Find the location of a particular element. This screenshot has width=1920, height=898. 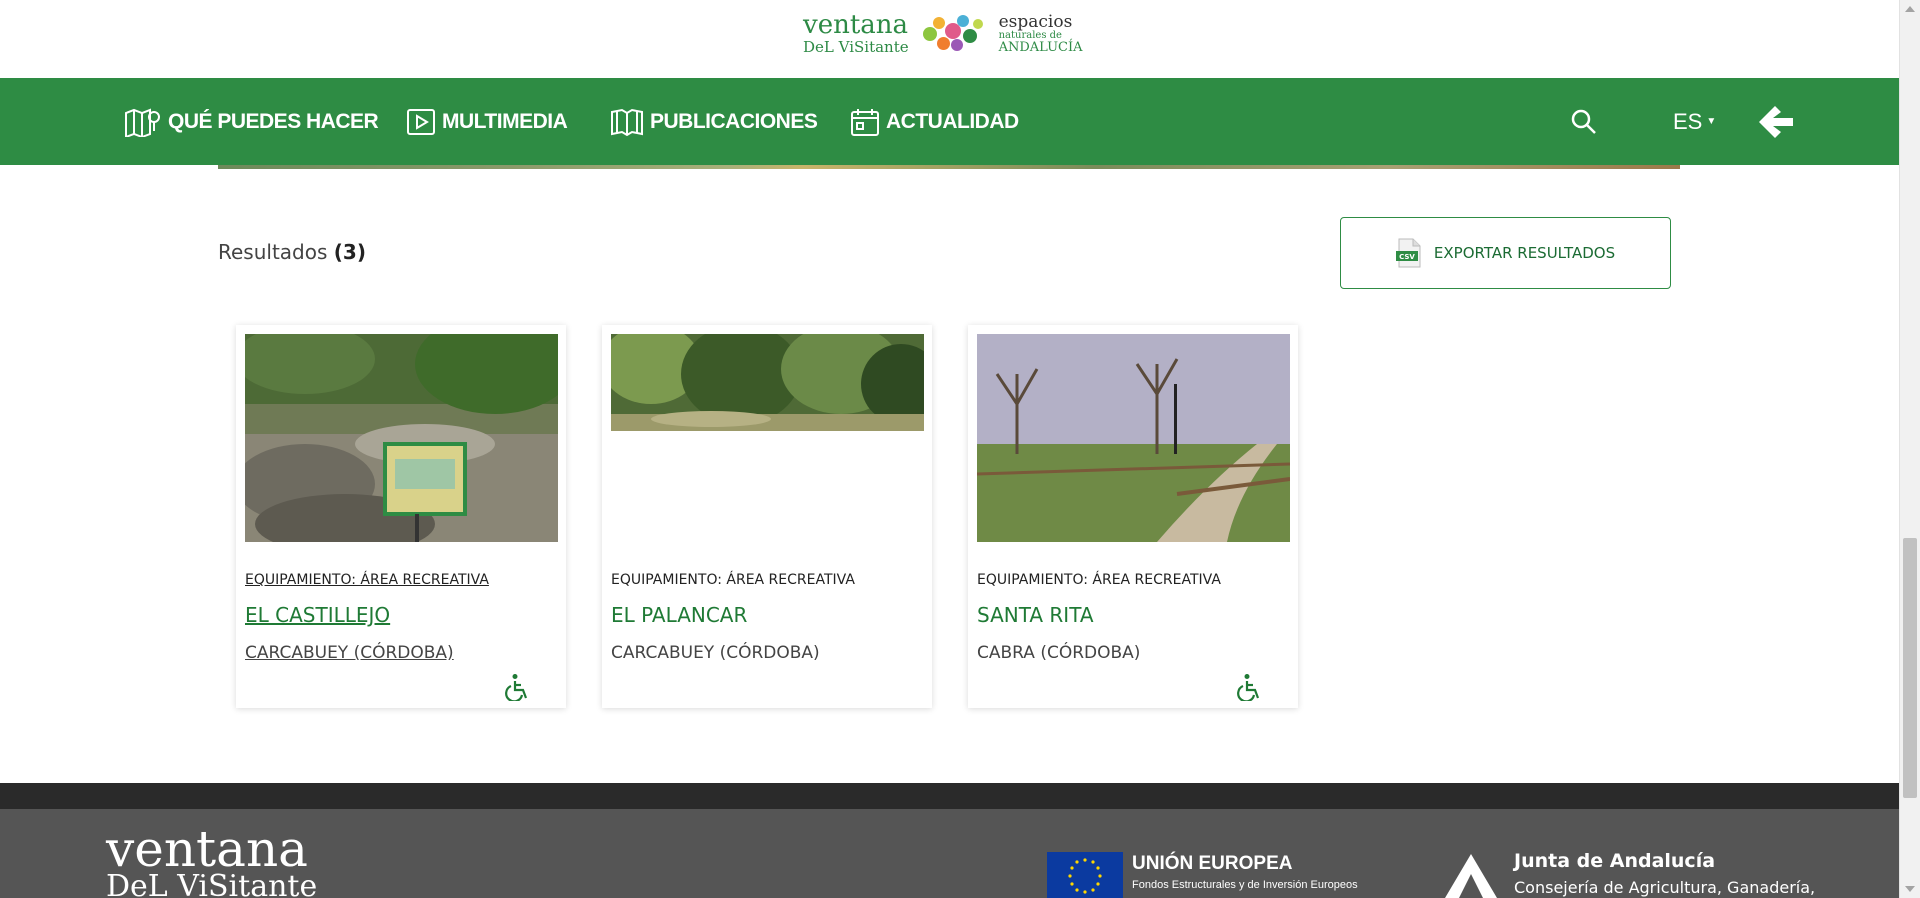

junta-subtitle: Consejería de Agricultura, Ganadería, is located at coordinates (1665, 887).